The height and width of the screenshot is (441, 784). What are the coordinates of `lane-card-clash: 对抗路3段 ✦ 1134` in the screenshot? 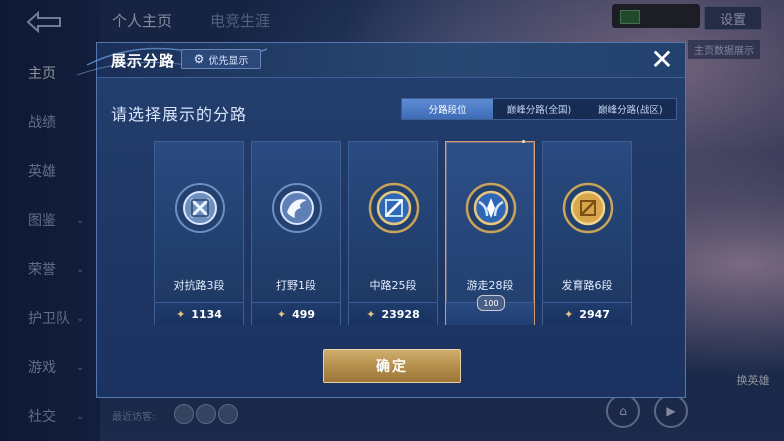 It's located at (199, 233).